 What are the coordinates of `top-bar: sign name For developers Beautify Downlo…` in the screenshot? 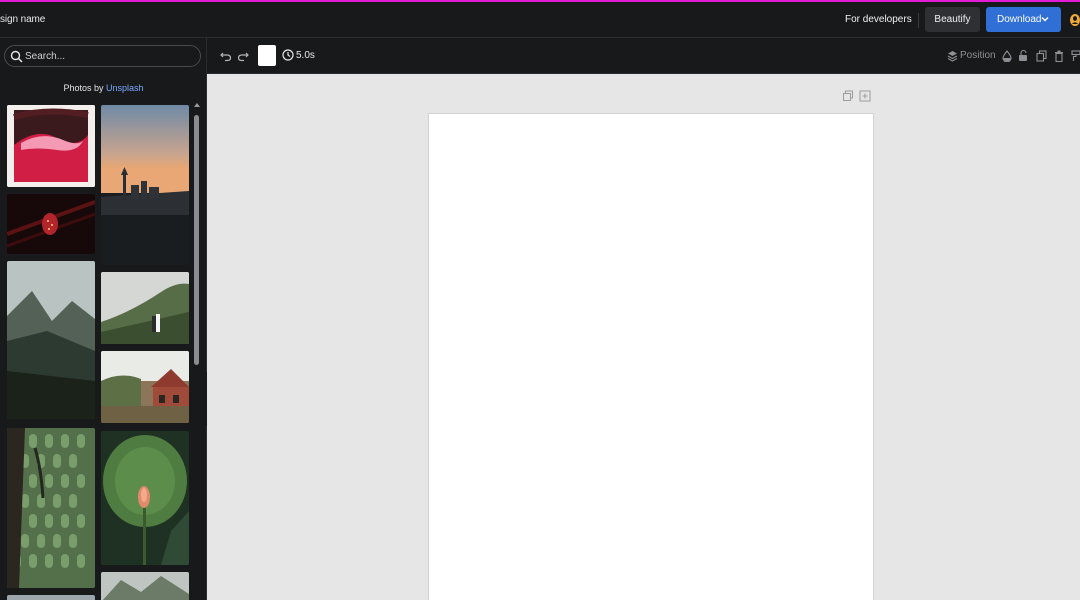 It's located at (540, 19).